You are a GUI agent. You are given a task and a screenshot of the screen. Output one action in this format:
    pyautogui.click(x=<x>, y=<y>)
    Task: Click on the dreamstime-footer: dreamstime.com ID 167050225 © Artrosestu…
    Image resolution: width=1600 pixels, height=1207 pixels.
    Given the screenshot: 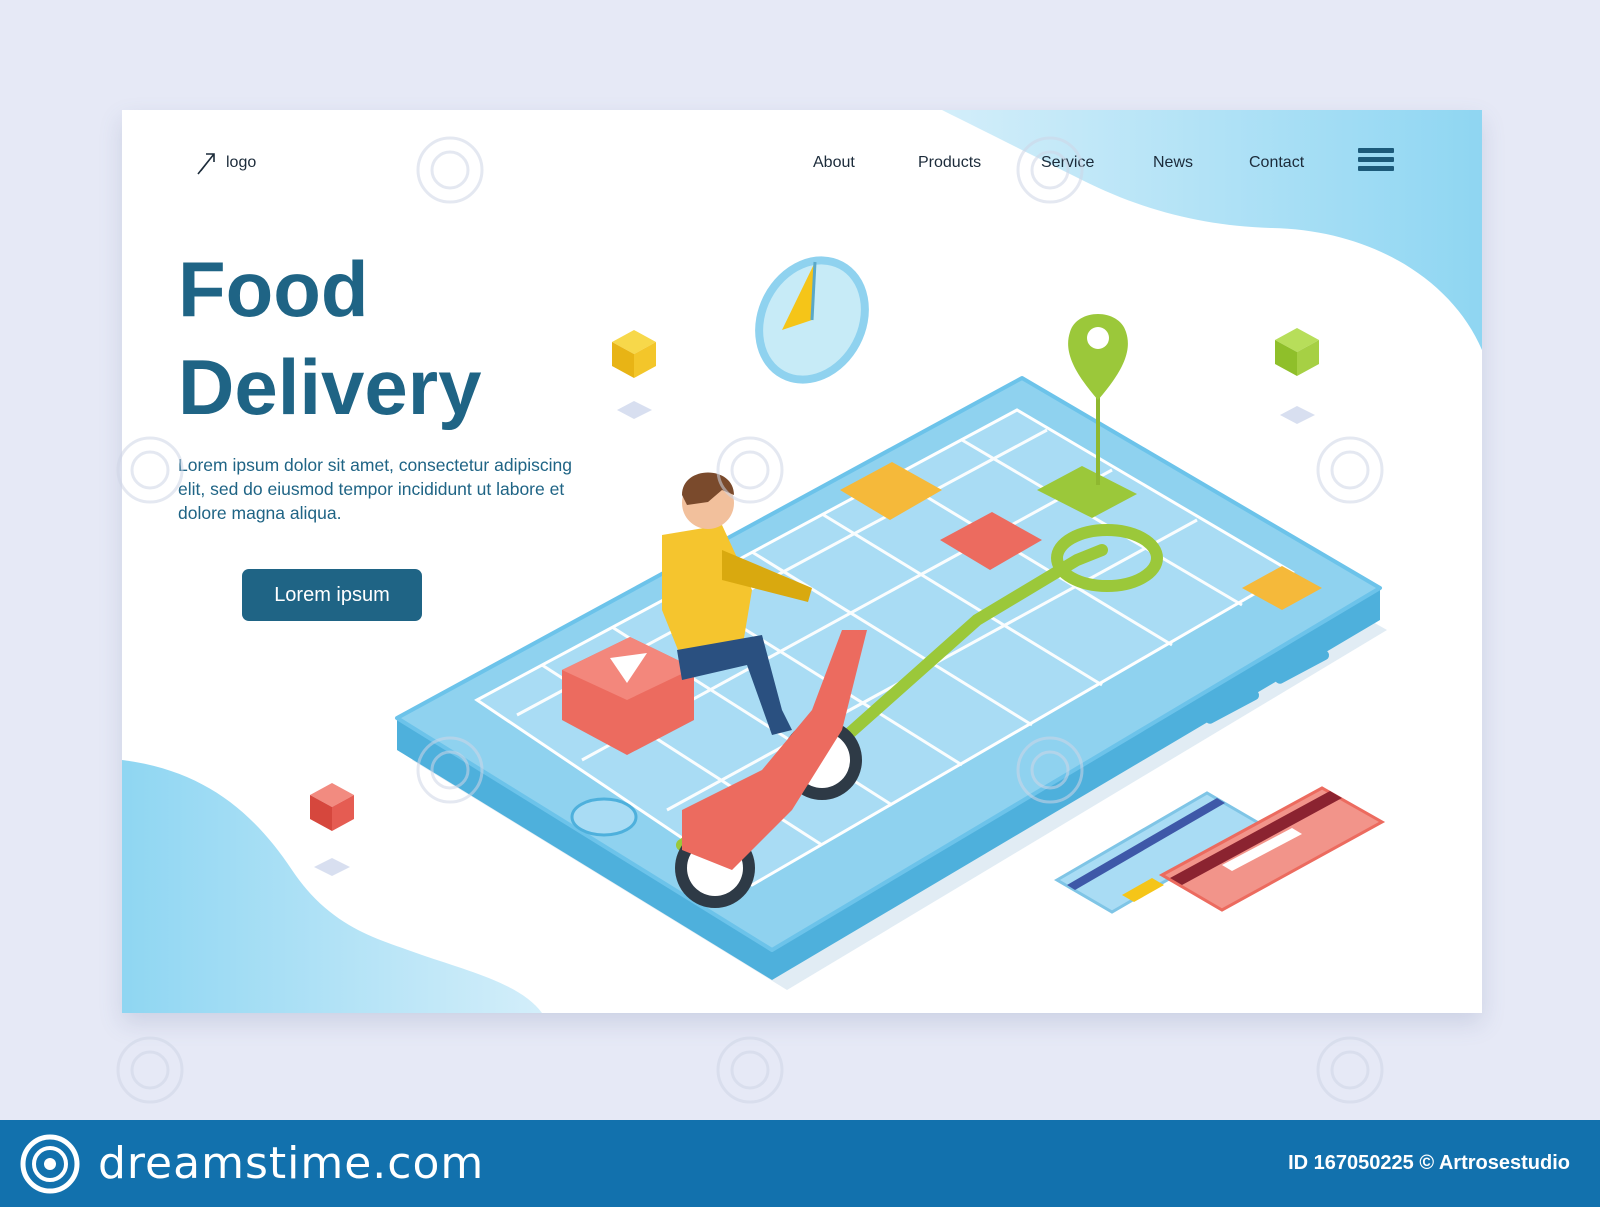 What is the action you would take?
    pyautogui.click(x=800, y=1163)
    